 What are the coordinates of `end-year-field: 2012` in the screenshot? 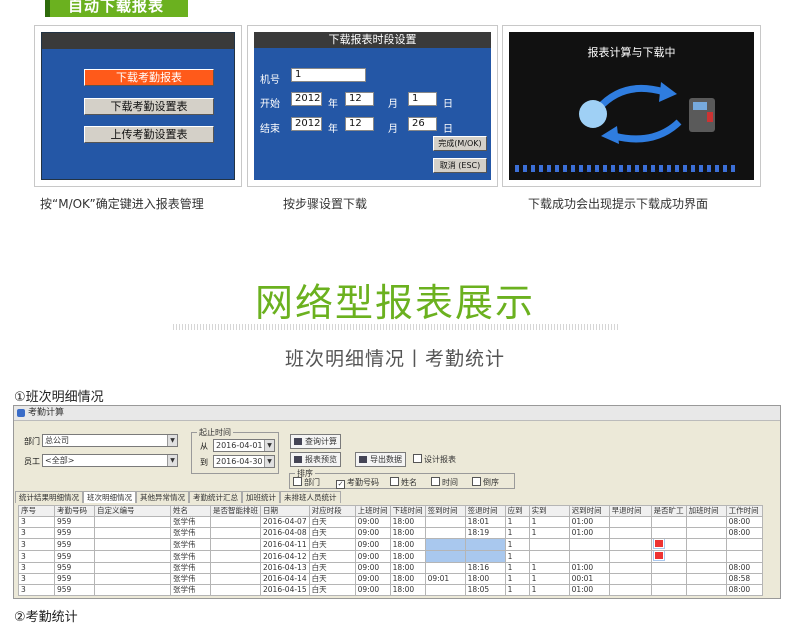 It's located at (306, 124).